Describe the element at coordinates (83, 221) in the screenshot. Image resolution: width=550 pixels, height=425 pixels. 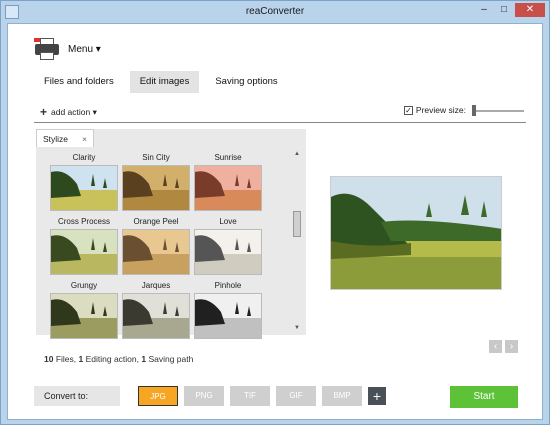
I see `effect-label: Cross Process` at that location.